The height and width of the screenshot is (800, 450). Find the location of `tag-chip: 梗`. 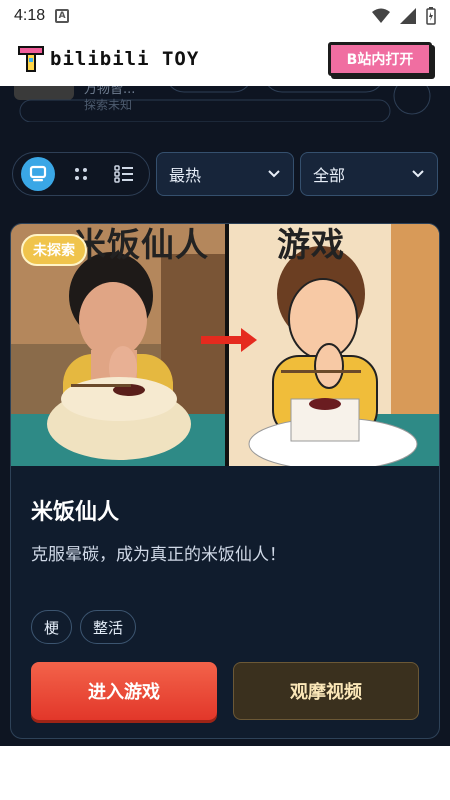

tag-chip: 梗 is located at coordinates (52, 627).